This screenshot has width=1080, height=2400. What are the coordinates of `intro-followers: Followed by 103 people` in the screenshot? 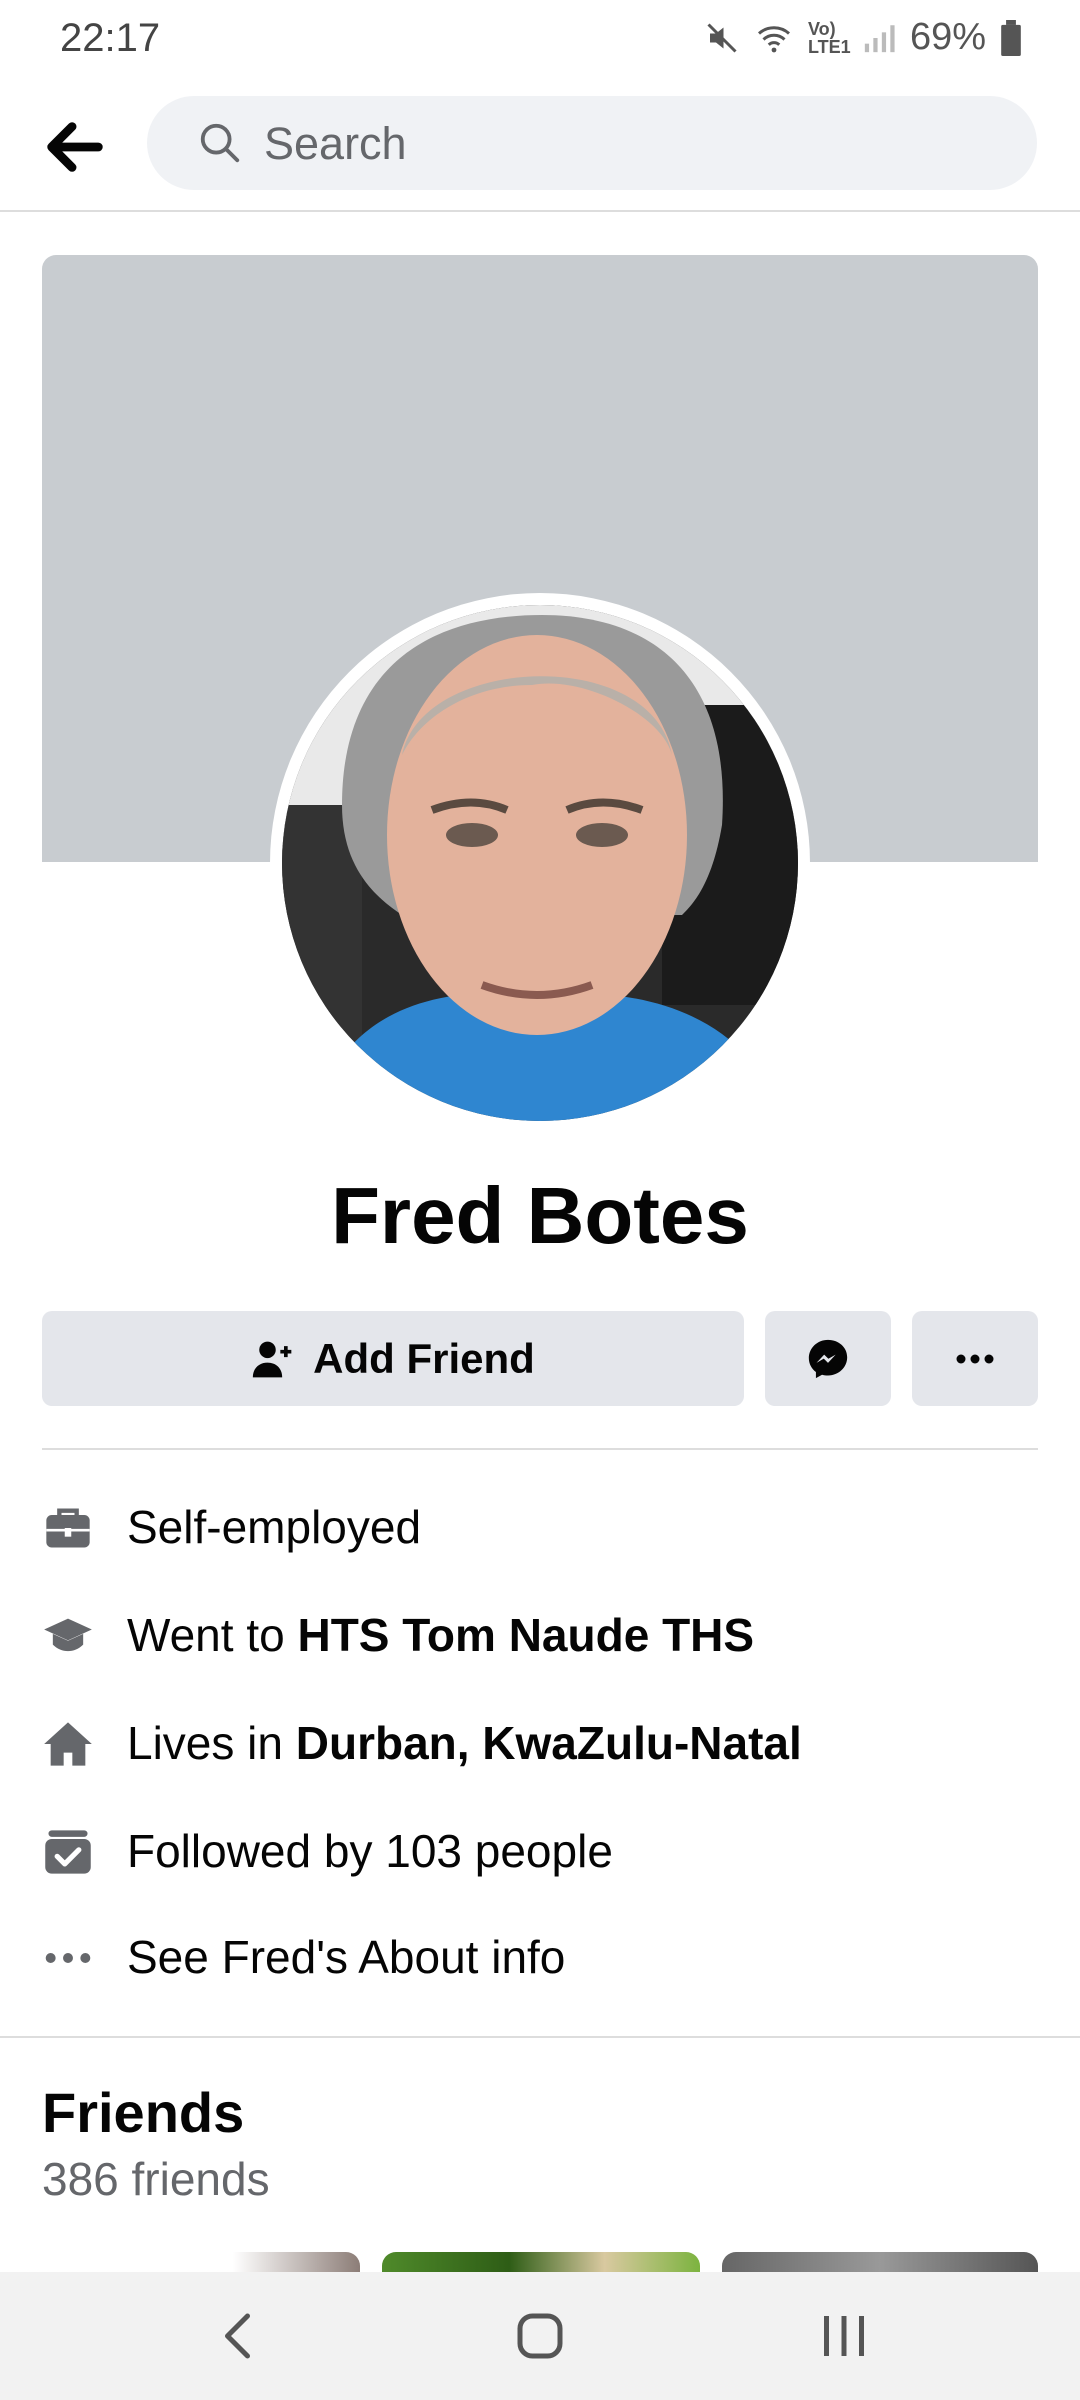 It's located at (540, 1852).